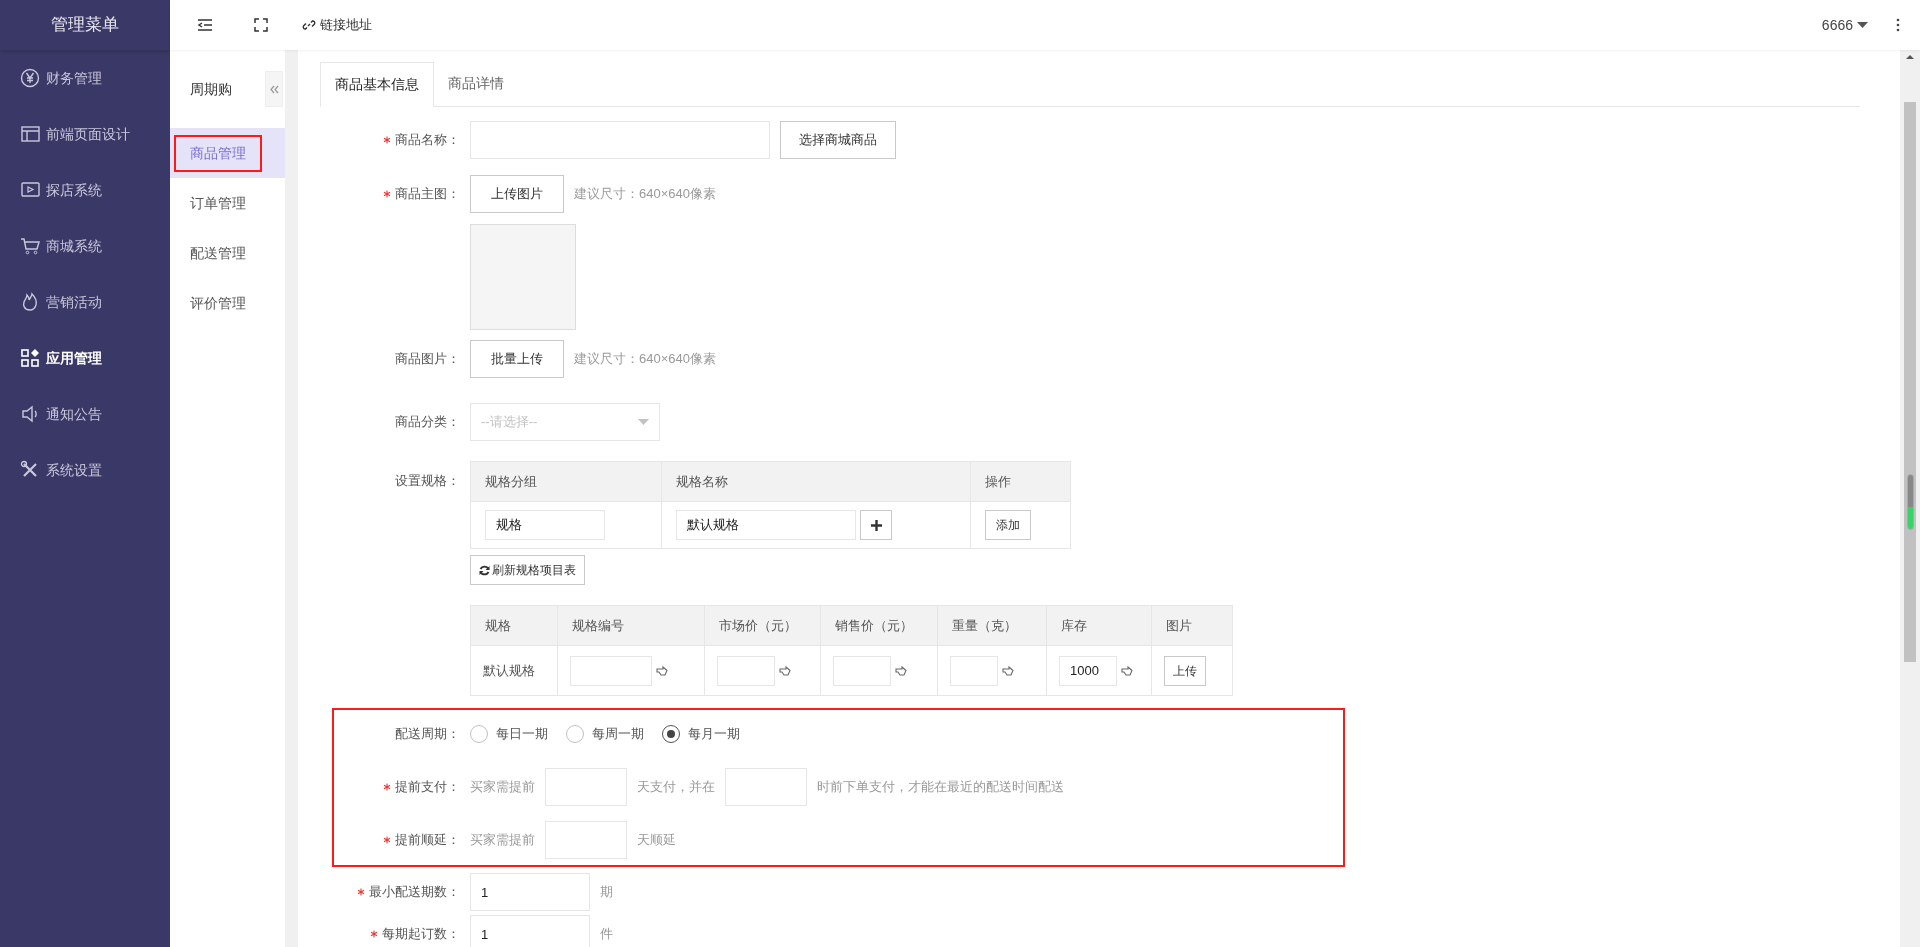 This screenshot has height=947, width=1920. I want to click on hint-text: 件, so click(606, 934).